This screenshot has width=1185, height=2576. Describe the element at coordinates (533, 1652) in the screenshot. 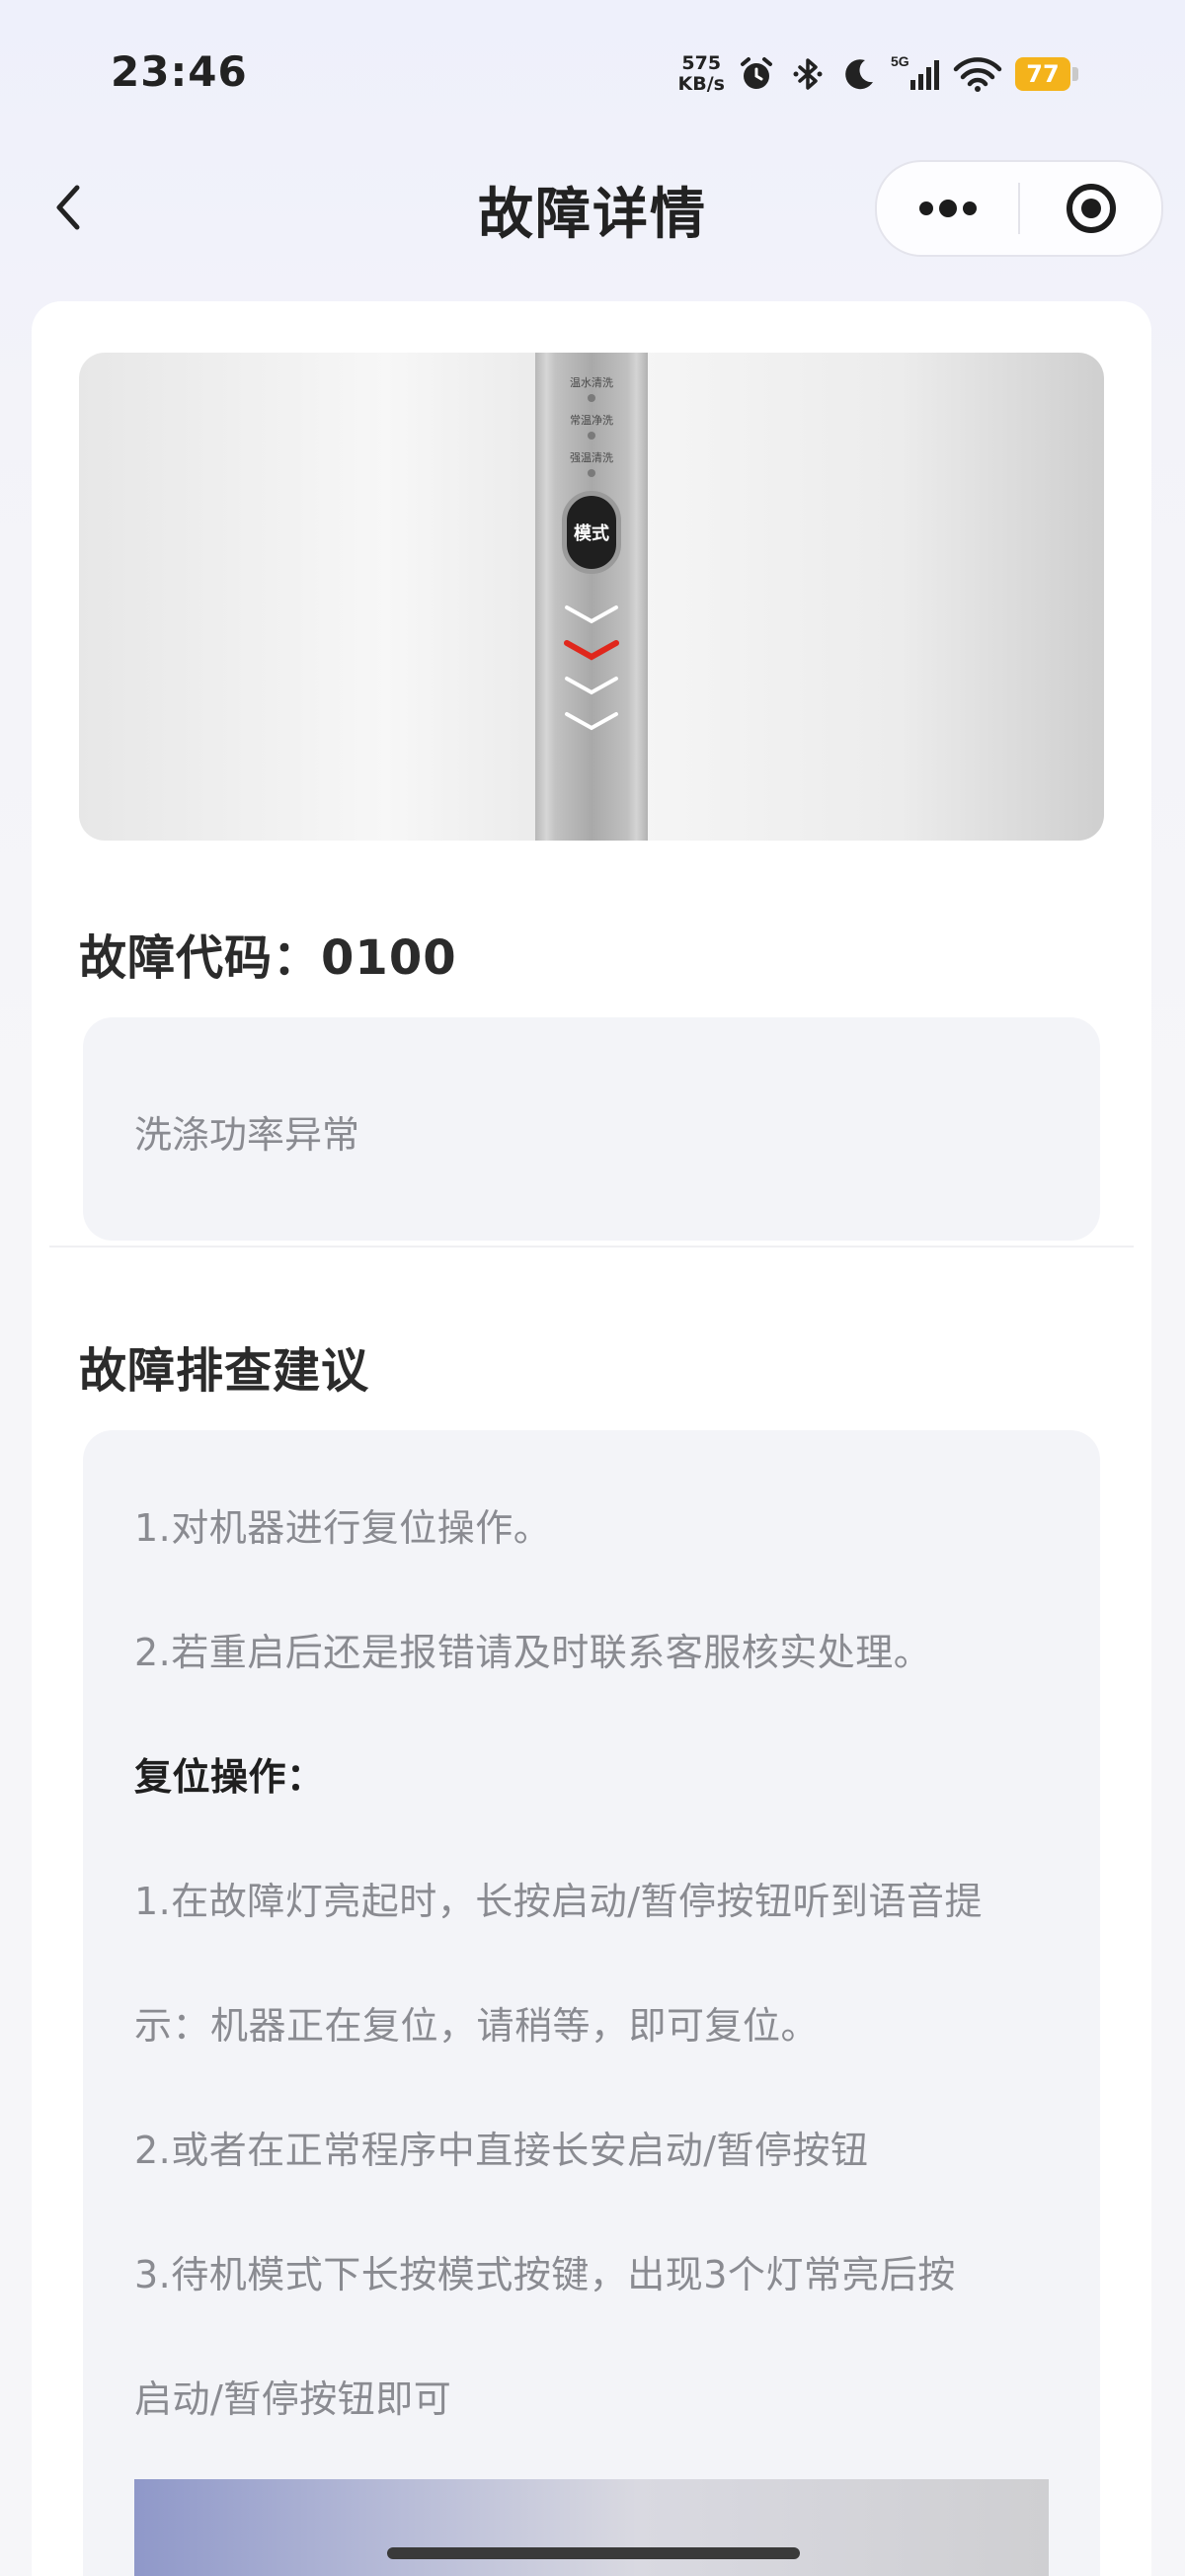

I see `tip-line: 2.若重启后还是报错请及时联系客服核实处理。` at that location.